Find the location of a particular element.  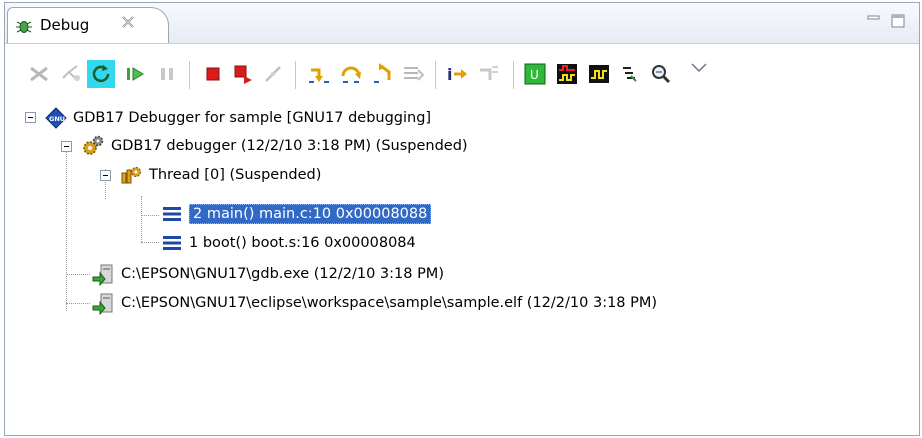

tab-bar: Debug is located at coordinates (462, 23).